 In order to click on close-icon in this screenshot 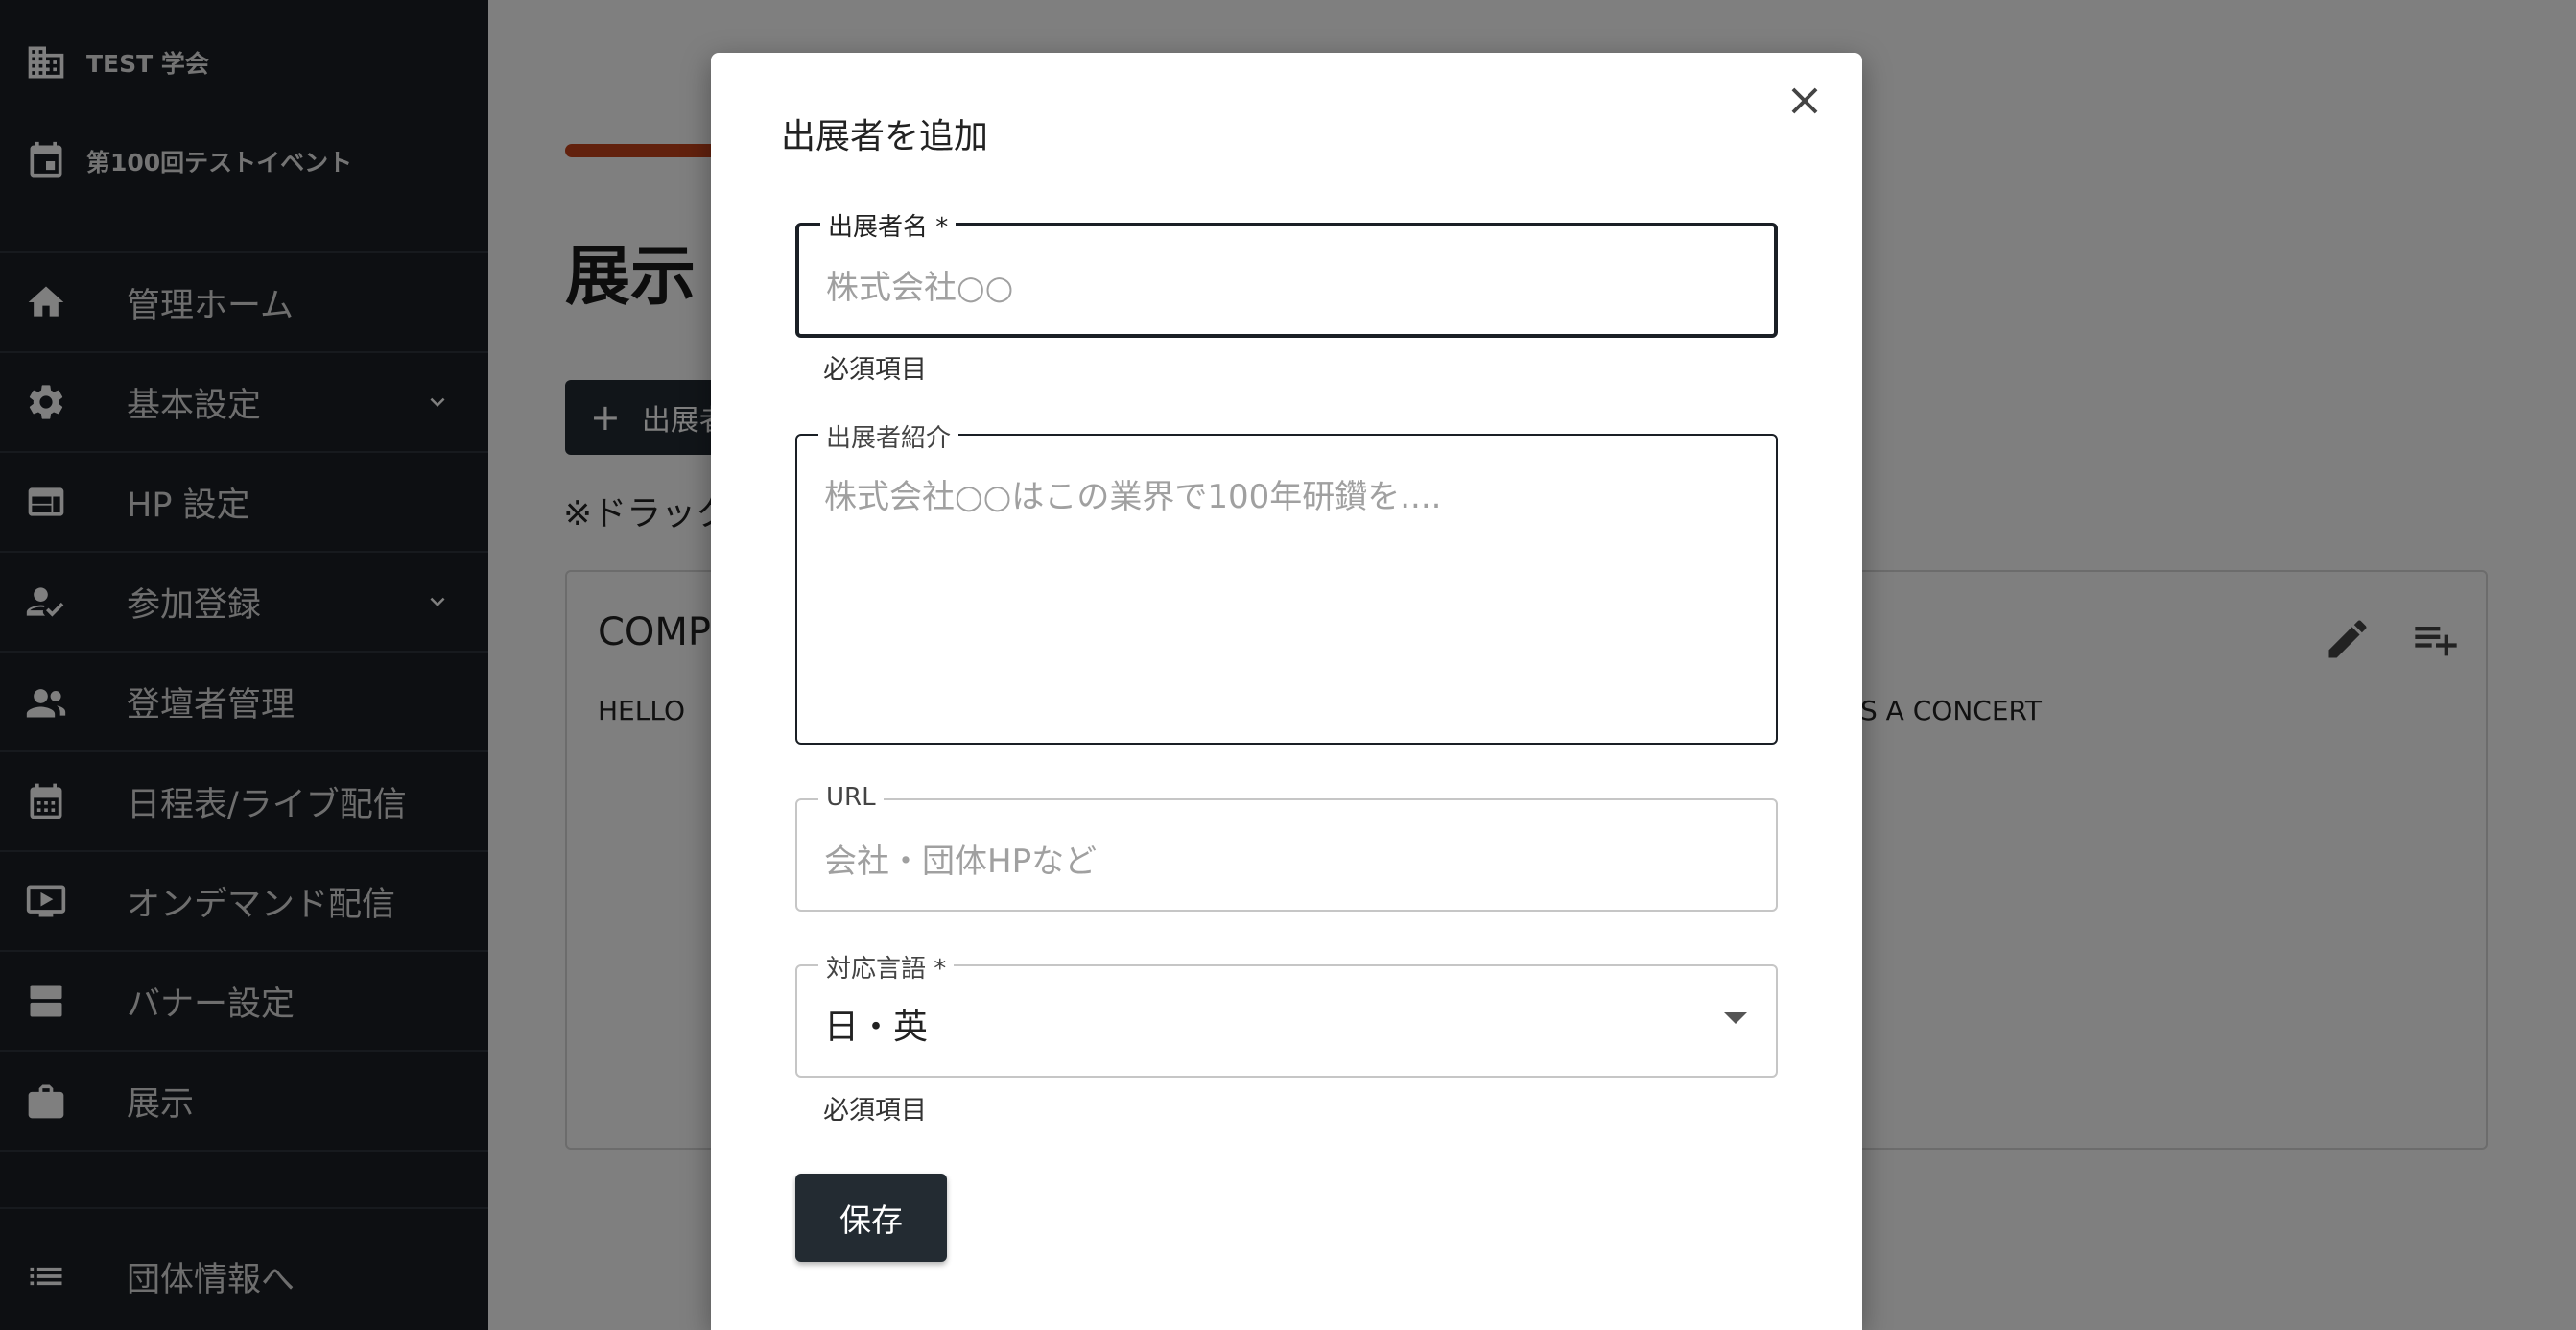, I will do `click(1805, 100)`.